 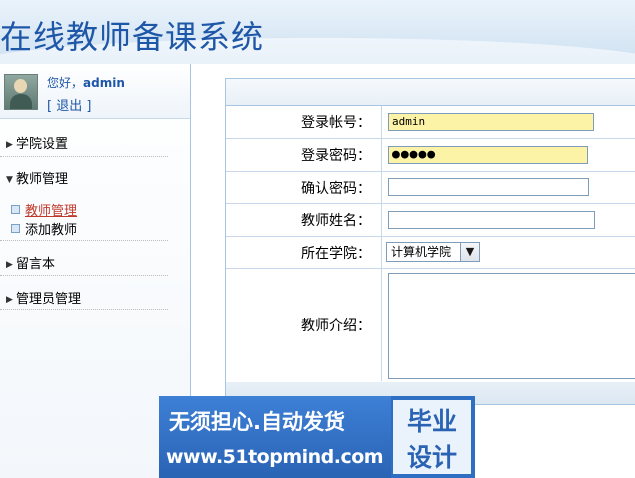 I want to click on submenu-item-teacher-management: 教师管理, so click(x=44, y=209).